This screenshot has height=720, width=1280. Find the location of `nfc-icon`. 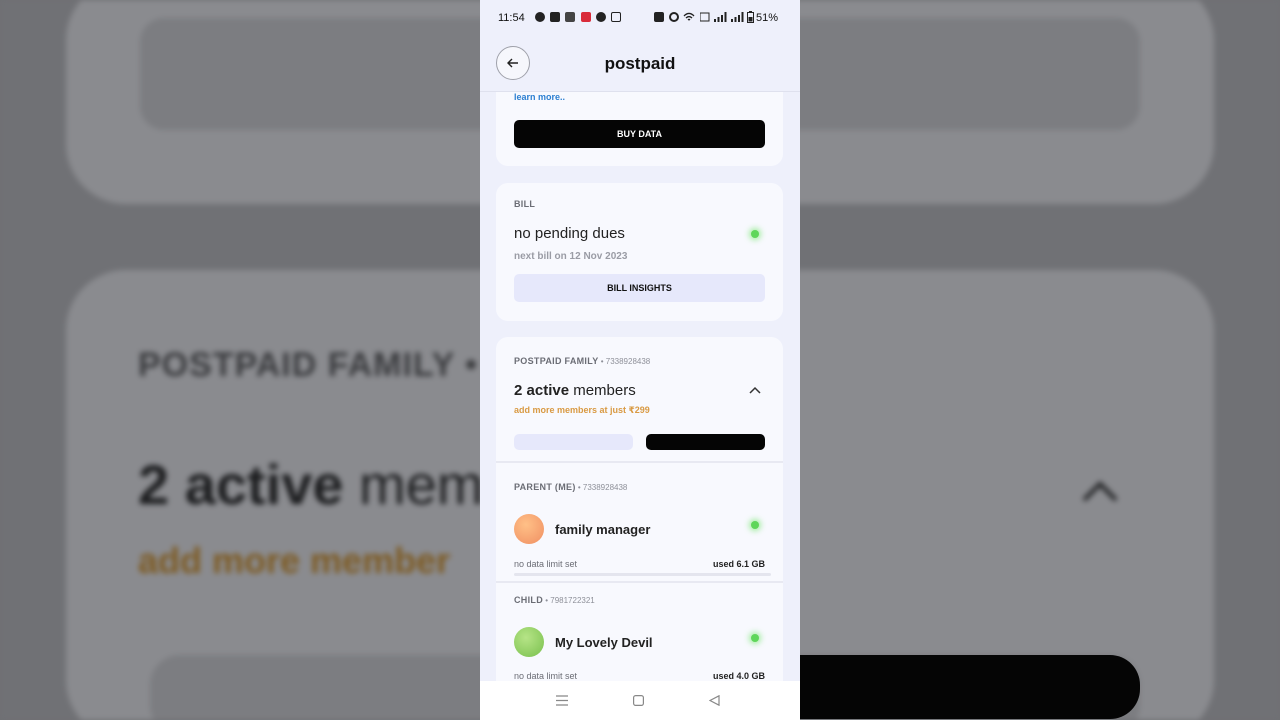

nfc-icon is located at coordinates (659, 17).